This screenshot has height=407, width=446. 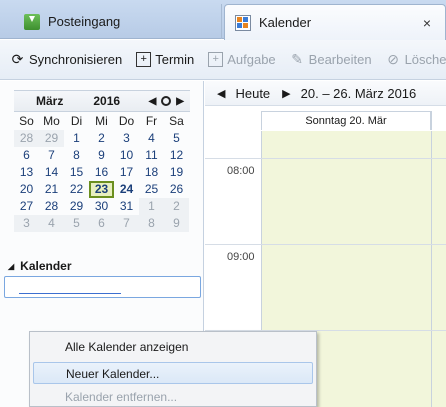 What do you see at coordinates (76, 121) in the screenshot?
I see `weekday-label: Di` at bounding box center [76, 121].